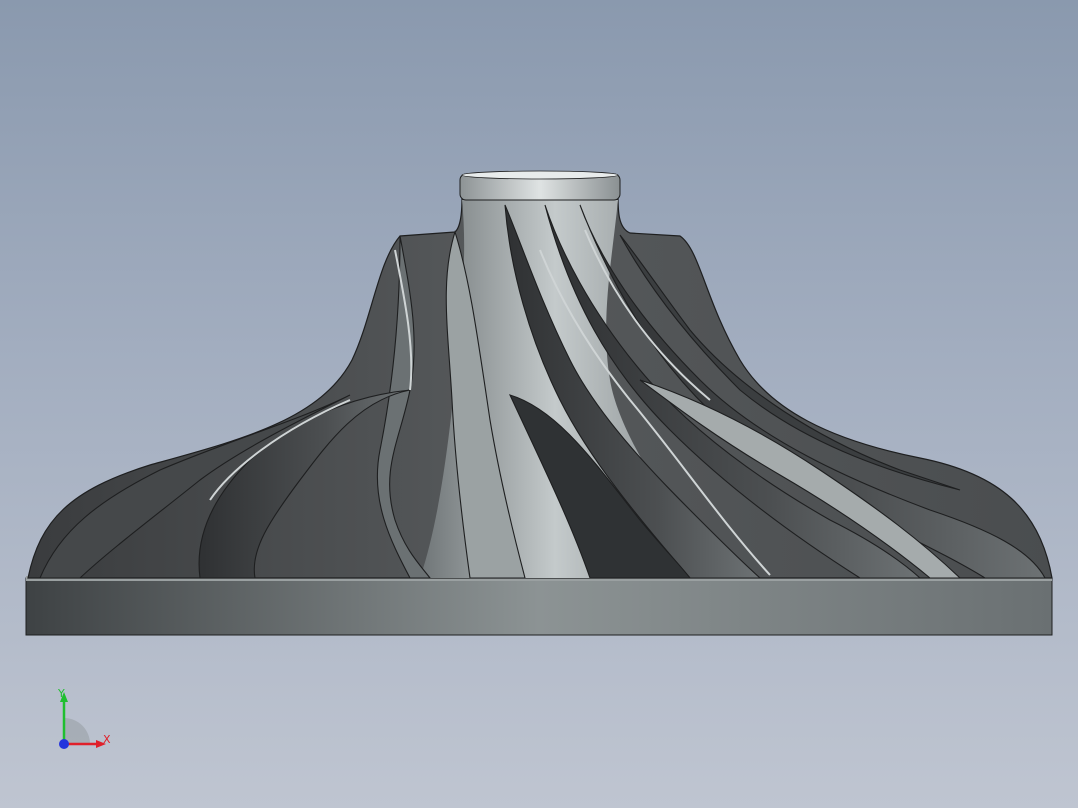 This screenshot has width=1078, height=808. I want to click on impeller-base-disk, so click(539, 606).